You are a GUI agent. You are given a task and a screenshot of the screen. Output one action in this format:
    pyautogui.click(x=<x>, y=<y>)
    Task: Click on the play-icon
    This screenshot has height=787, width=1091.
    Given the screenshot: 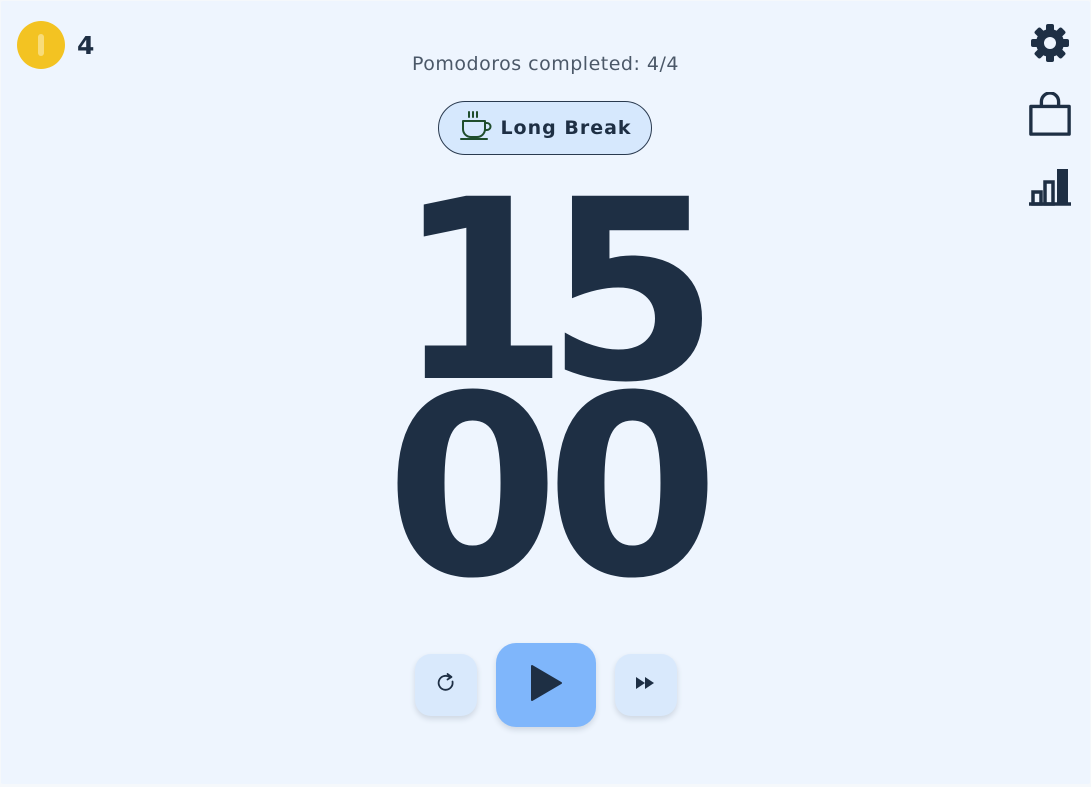 What is the action you would take?
    pyautogui.click(x=546, y=685)
    